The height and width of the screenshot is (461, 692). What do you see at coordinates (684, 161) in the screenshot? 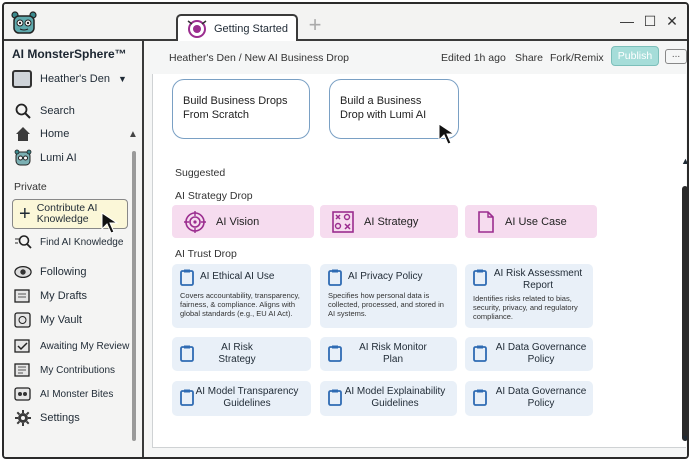
I see `main-scroll-up: ▲` at bounding box center [684, 161].